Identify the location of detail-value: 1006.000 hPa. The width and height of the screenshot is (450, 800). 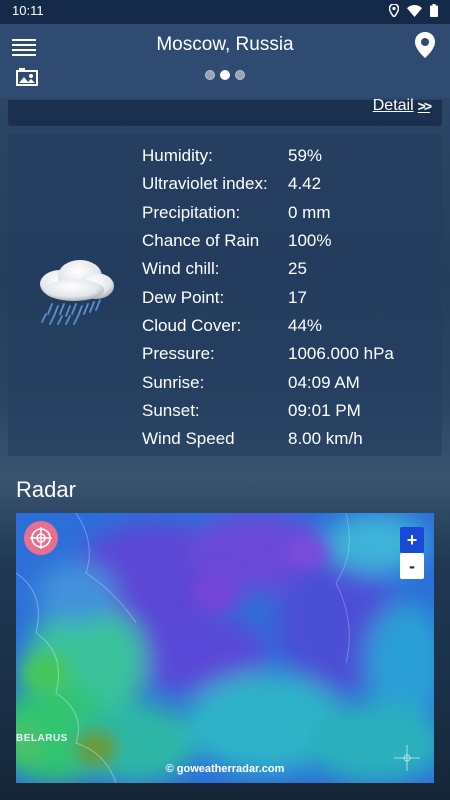
(341, 354).